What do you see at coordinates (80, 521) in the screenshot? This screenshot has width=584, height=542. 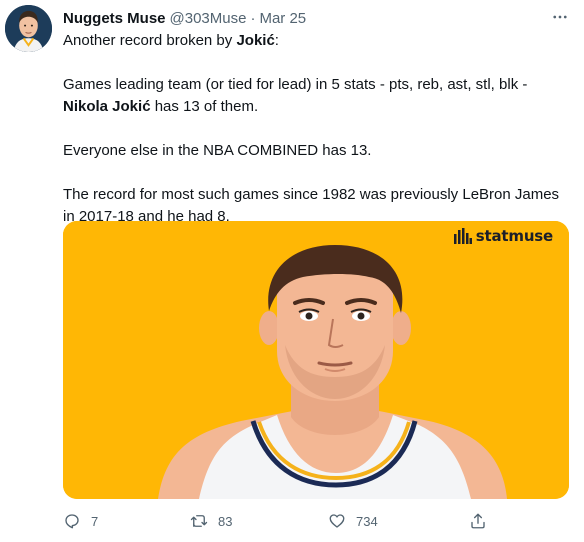 I see `reply-button: 7` at bounding box center [80, 521].